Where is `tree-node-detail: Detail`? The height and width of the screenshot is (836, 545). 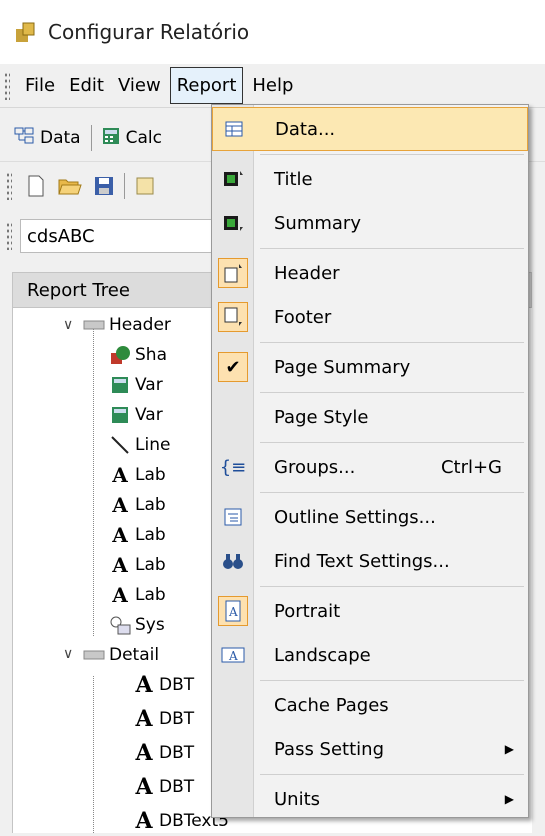
tree-node-detail: Detail is located at coordinates (121, 655).